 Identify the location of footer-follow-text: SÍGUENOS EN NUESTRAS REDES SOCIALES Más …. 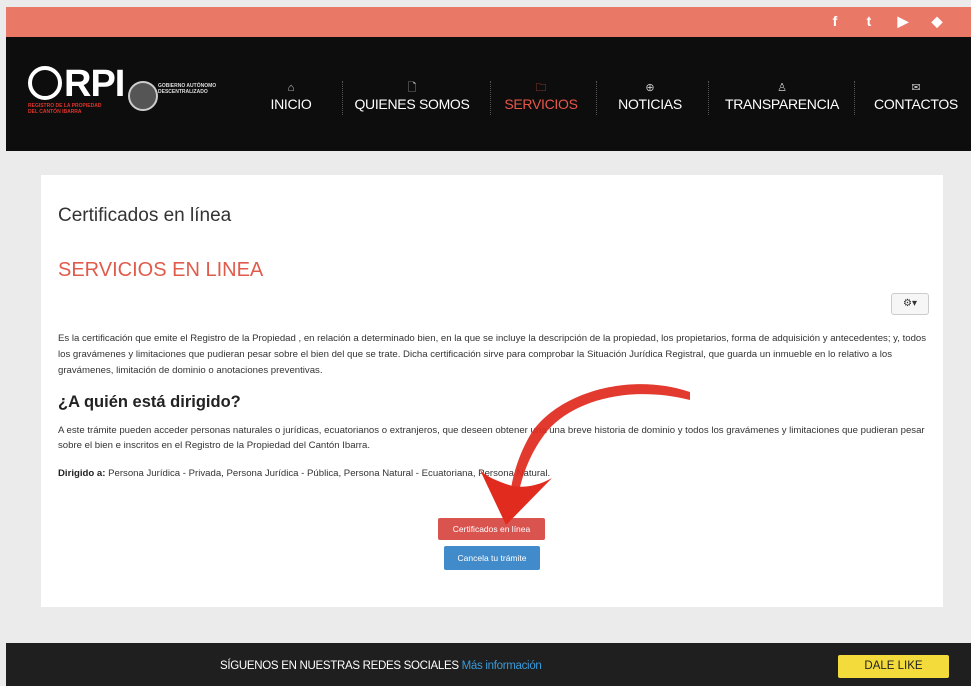
(381, 666).